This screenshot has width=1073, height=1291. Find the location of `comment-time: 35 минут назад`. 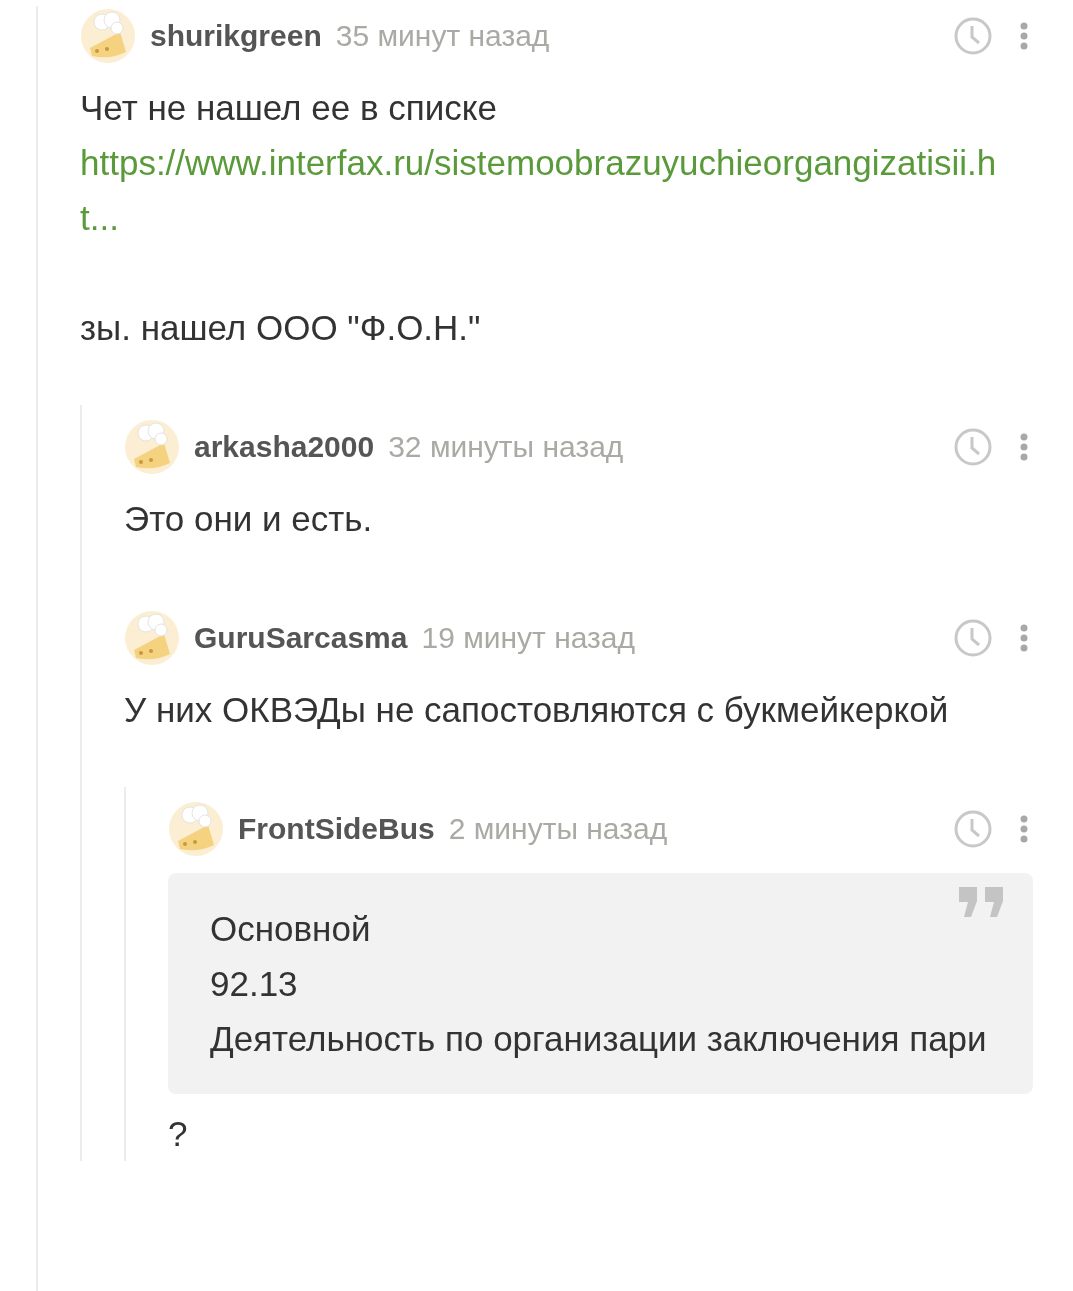

comment-time: 35 минут назад is located at coordinates (442, 36).